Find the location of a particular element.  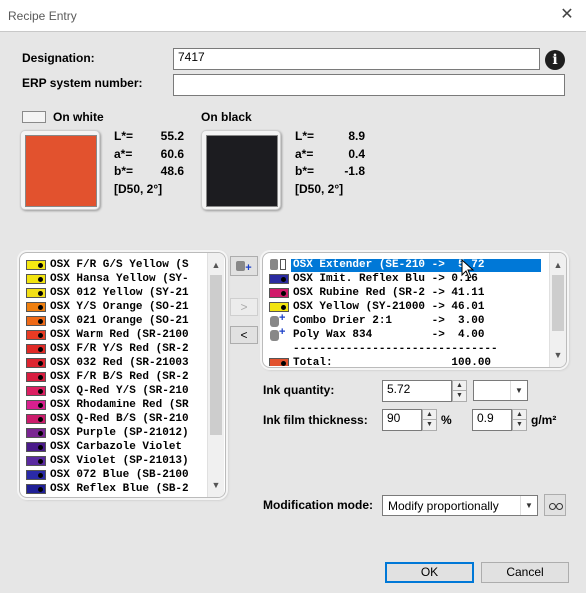

ink-film-thickness-label: Ink film thickness: is located at coordinates (315, 420).